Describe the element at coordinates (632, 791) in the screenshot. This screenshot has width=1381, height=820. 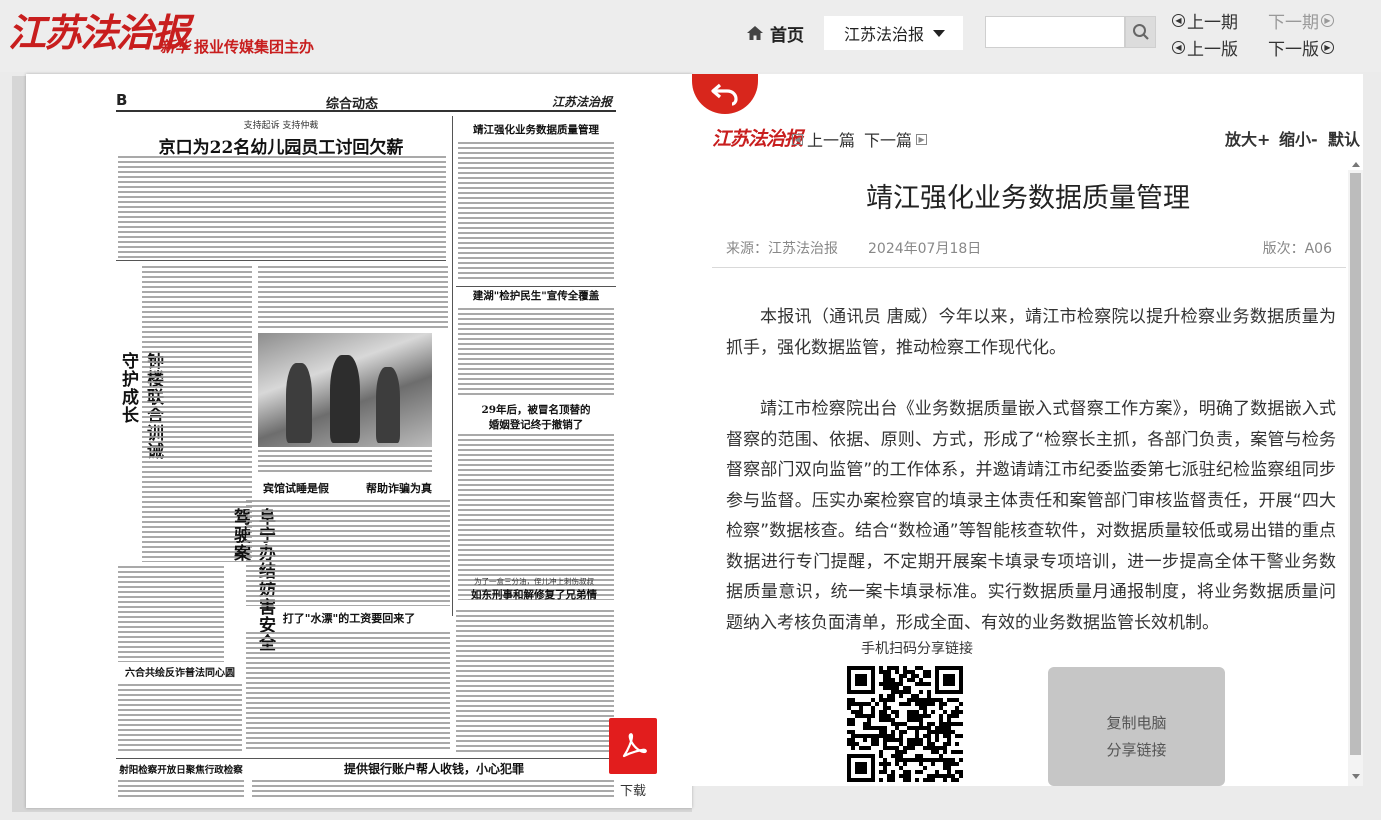
I see `pdf-download-label: 下载` at that location.